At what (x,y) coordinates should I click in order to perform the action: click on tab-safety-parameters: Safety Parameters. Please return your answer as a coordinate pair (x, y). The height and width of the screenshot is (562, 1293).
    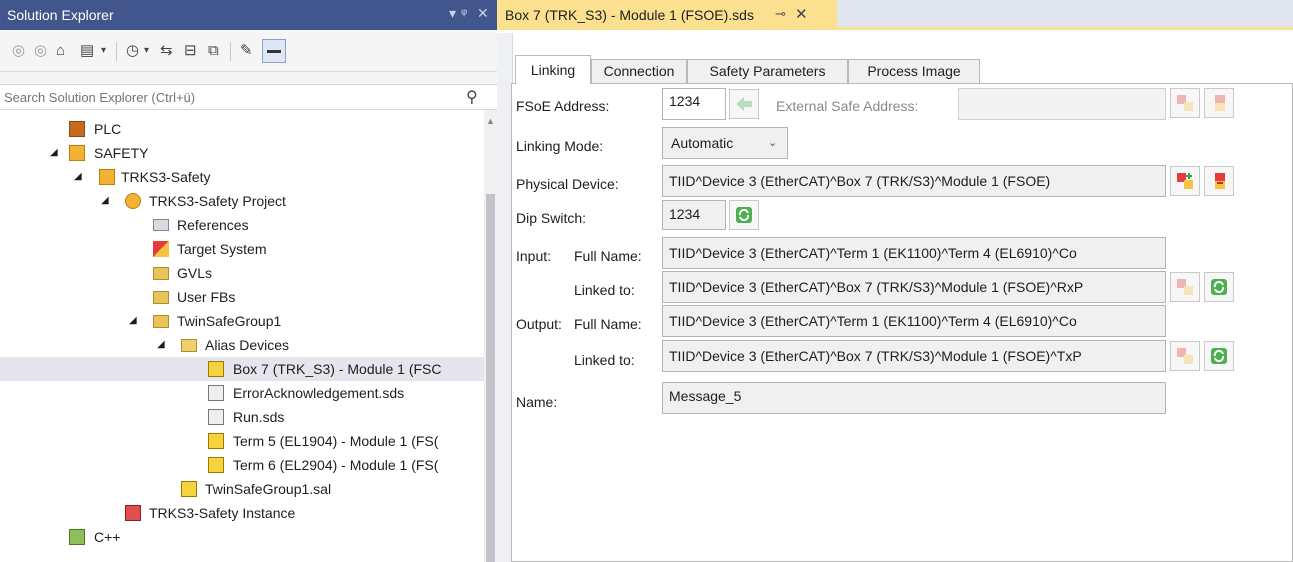
    Looking at the image, I should click on (767, 71).